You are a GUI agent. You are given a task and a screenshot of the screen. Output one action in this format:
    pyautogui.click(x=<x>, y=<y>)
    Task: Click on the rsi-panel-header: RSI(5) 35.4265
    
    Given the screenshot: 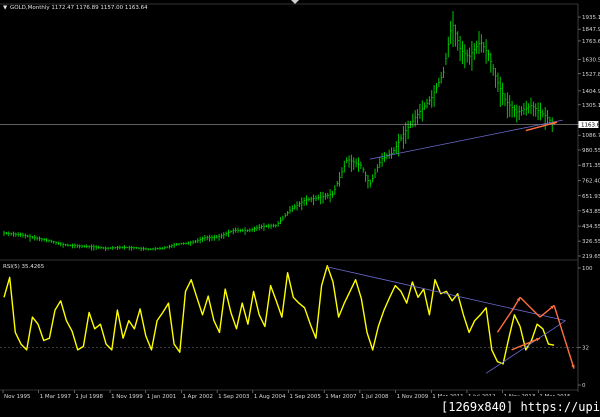 What is the action you would take?
    pyautogui.click(x=24, y=267)
    